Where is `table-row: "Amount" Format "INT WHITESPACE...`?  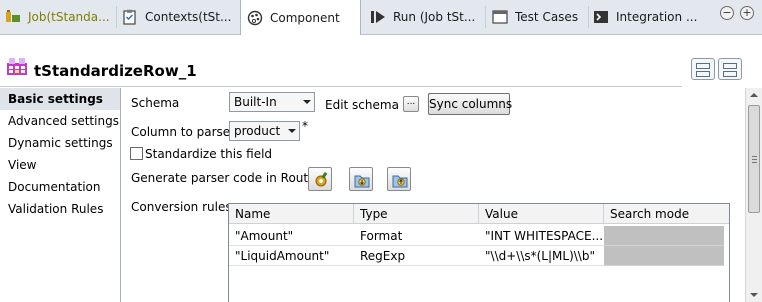 table-row: "Amount" Format "INT WHITESPACE... is located at coordinates (479, 236).